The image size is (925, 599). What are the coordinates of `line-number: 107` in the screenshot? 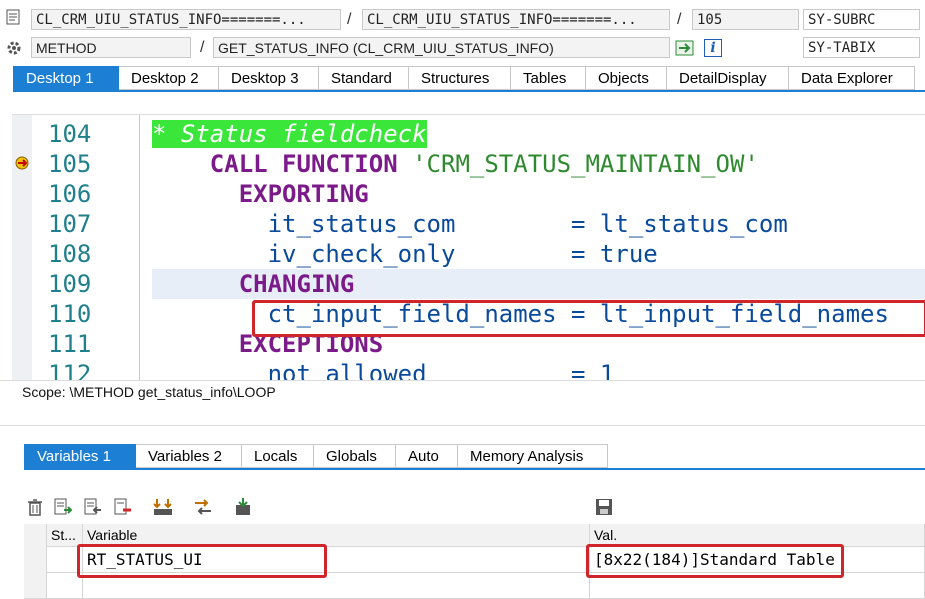 It's located at (70, 224).